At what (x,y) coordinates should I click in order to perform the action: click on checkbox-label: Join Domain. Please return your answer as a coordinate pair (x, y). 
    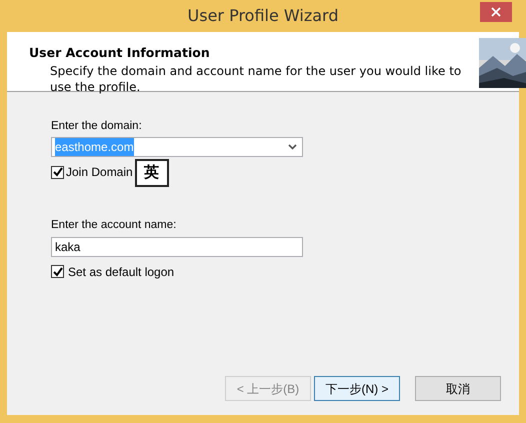
    Looking at the image, I should click on (99, 173).